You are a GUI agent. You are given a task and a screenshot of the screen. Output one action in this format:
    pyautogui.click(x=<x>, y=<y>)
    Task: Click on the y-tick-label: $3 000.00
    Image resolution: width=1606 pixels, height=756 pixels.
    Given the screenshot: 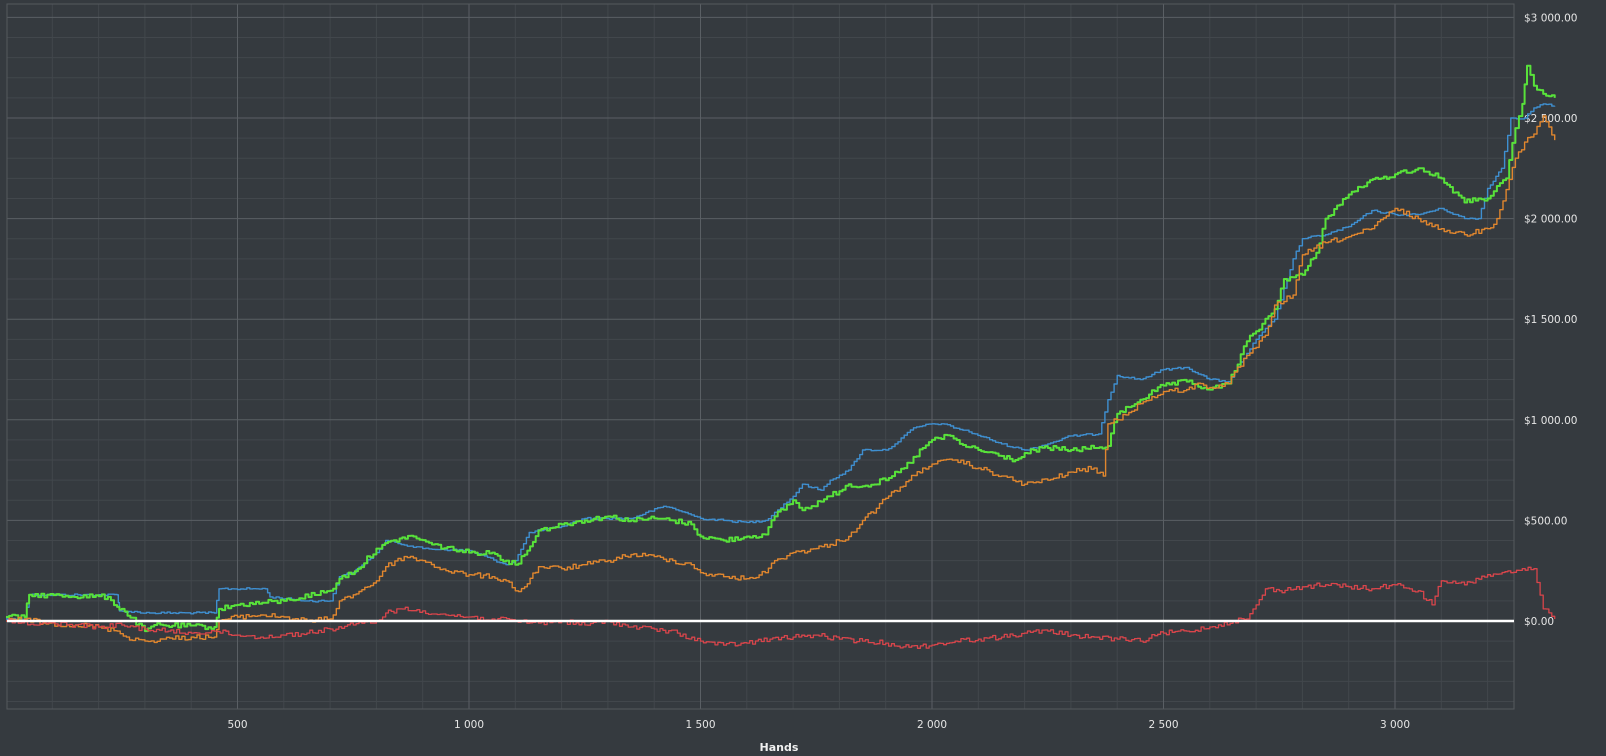 What is the action you would take?
    pyautogui.click(x=1550, y=18)
    